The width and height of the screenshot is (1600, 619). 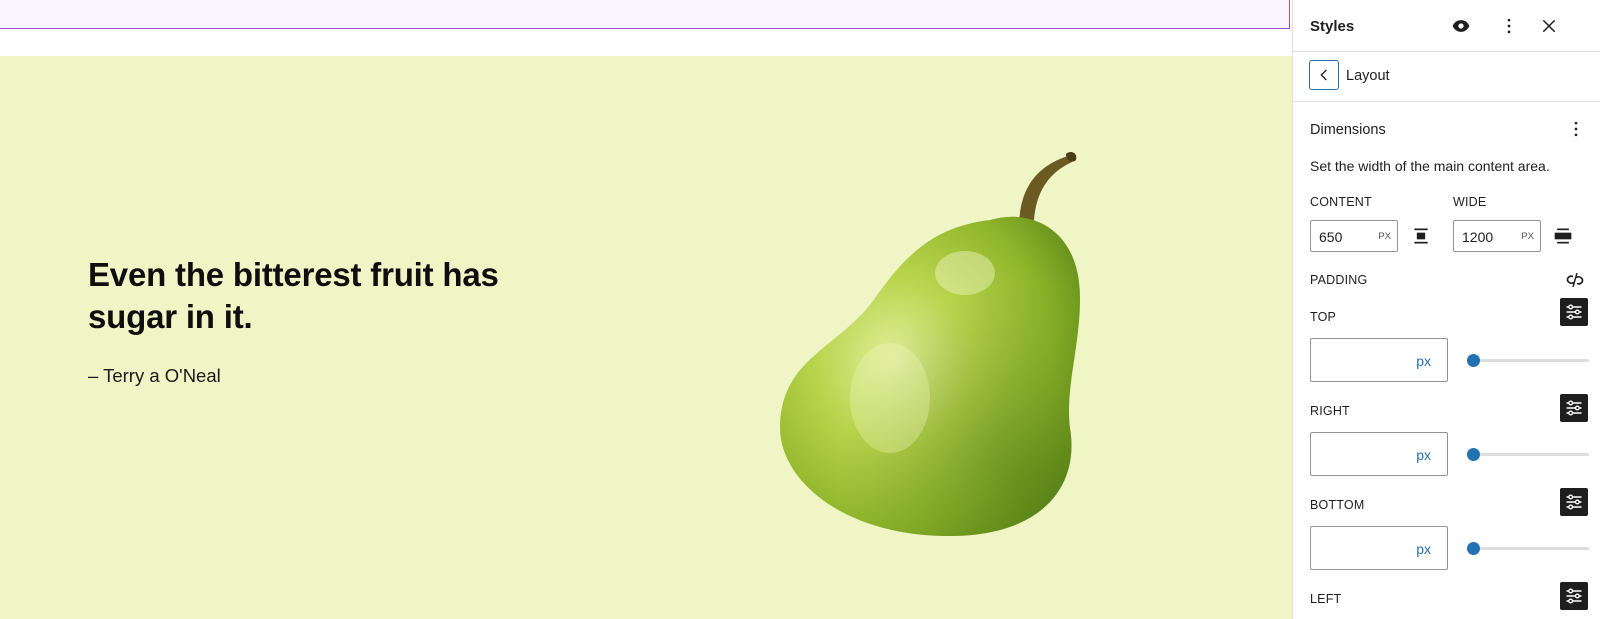 I want to click on dimensions-title: Dimensions, so click(x=1348, y=130).